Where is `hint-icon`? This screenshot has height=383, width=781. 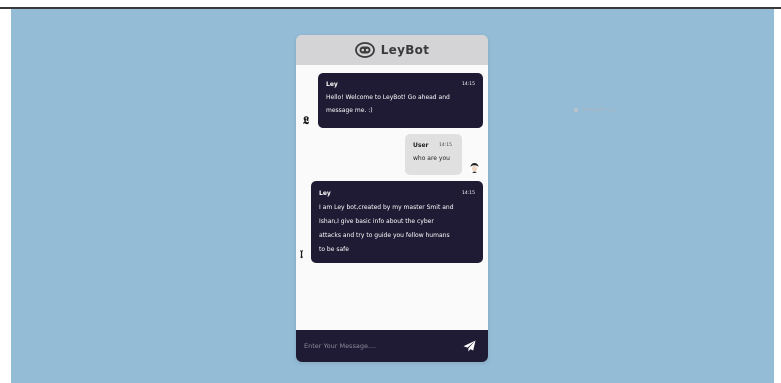 hint-icon is located at coordinates (576, 110).